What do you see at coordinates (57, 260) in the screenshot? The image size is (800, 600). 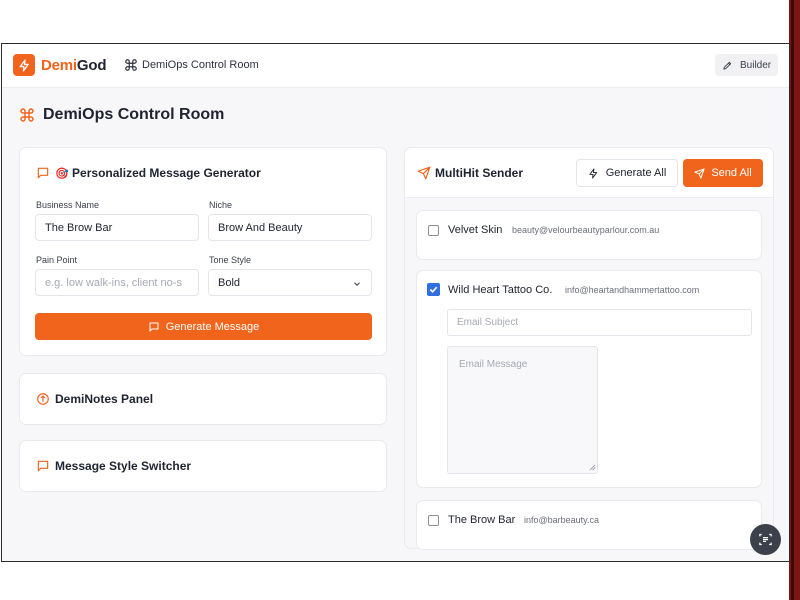 I see `pain-point-label: Pain Point` at bounding box center [57, 260].